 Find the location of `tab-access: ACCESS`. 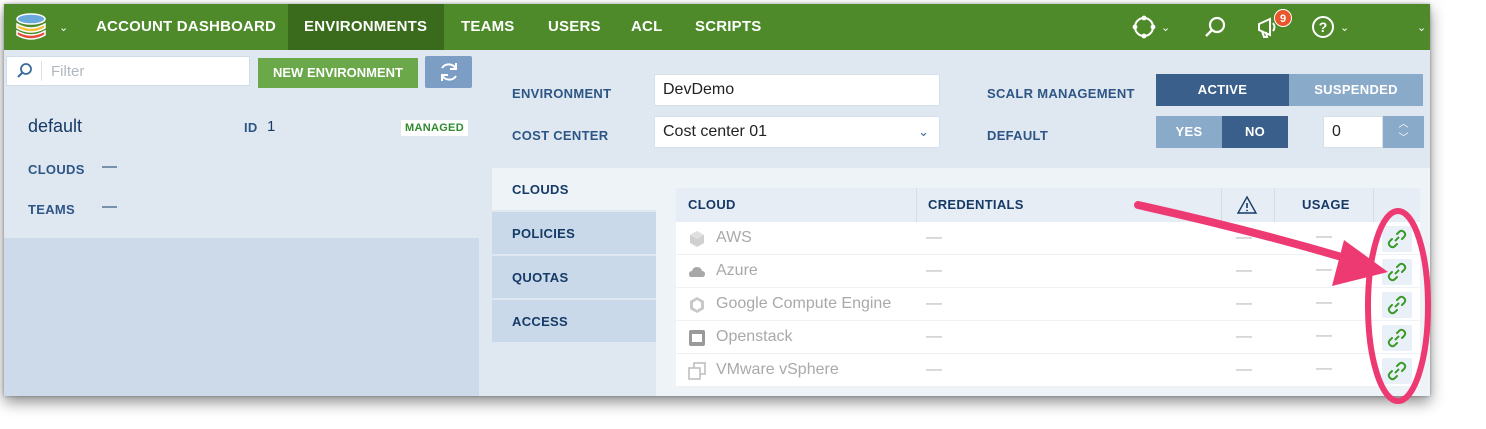

tab-access: ACCESS is located at coordinates (574, 321).